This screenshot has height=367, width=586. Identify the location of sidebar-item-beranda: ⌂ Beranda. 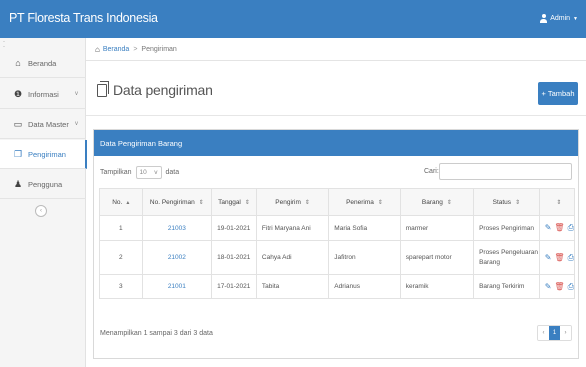
(43, 63).